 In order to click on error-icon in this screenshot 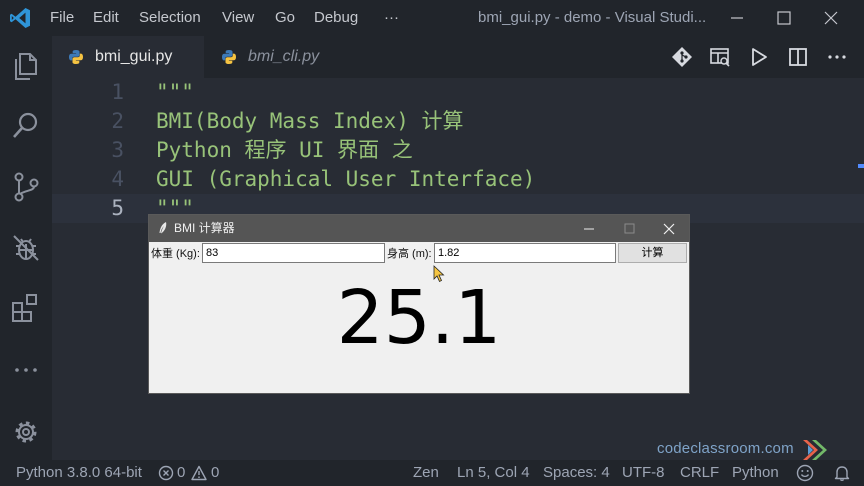, I will do `click(166, 473)`.